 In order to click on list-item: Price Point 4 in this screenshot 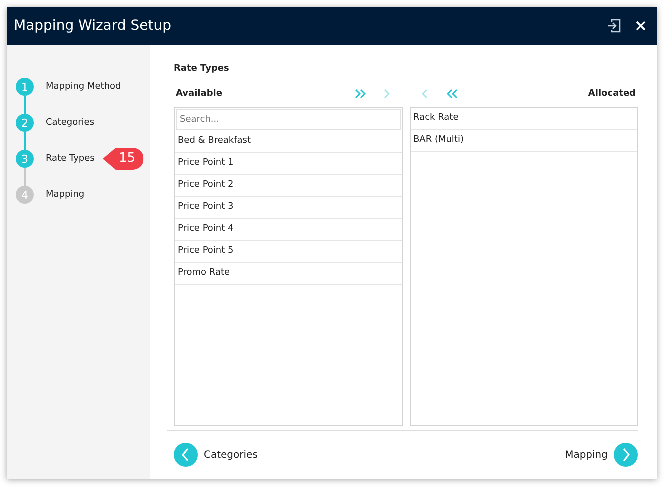, I will do `click(288, 230)`.